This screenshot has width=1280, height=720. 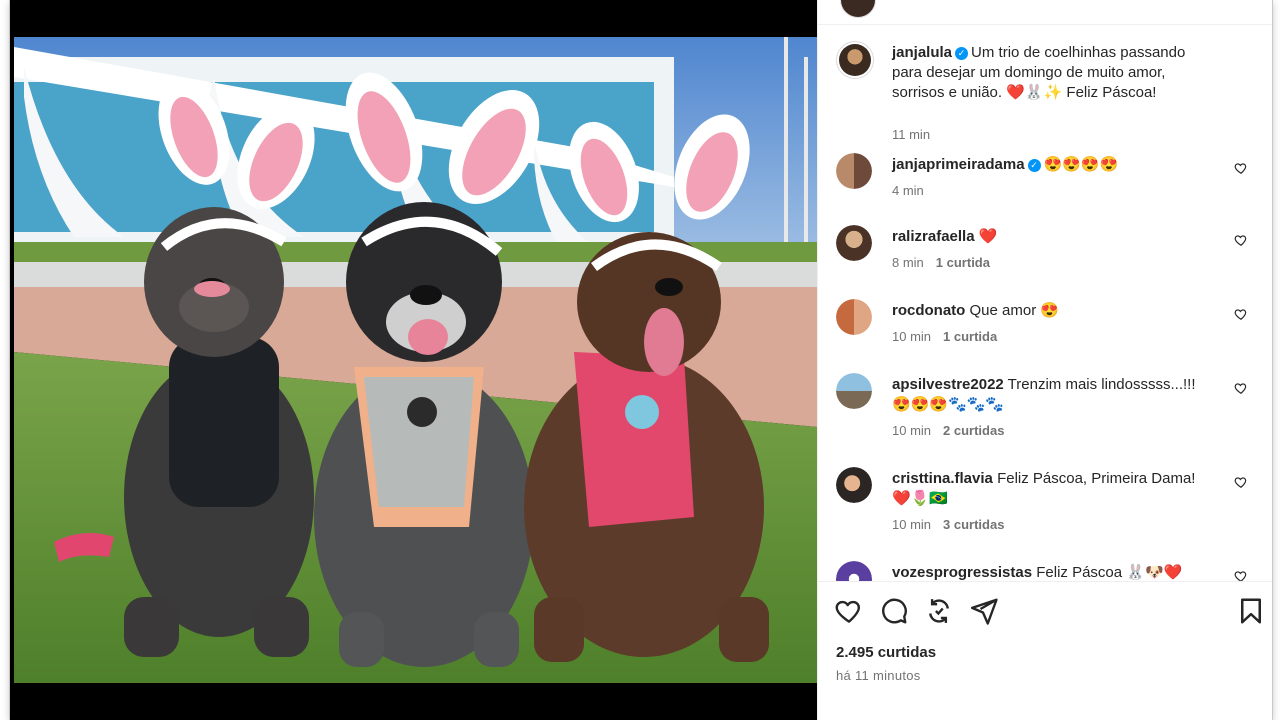 I want to click on comment-username: apsilvestre2022, so click(x=948, y=384).